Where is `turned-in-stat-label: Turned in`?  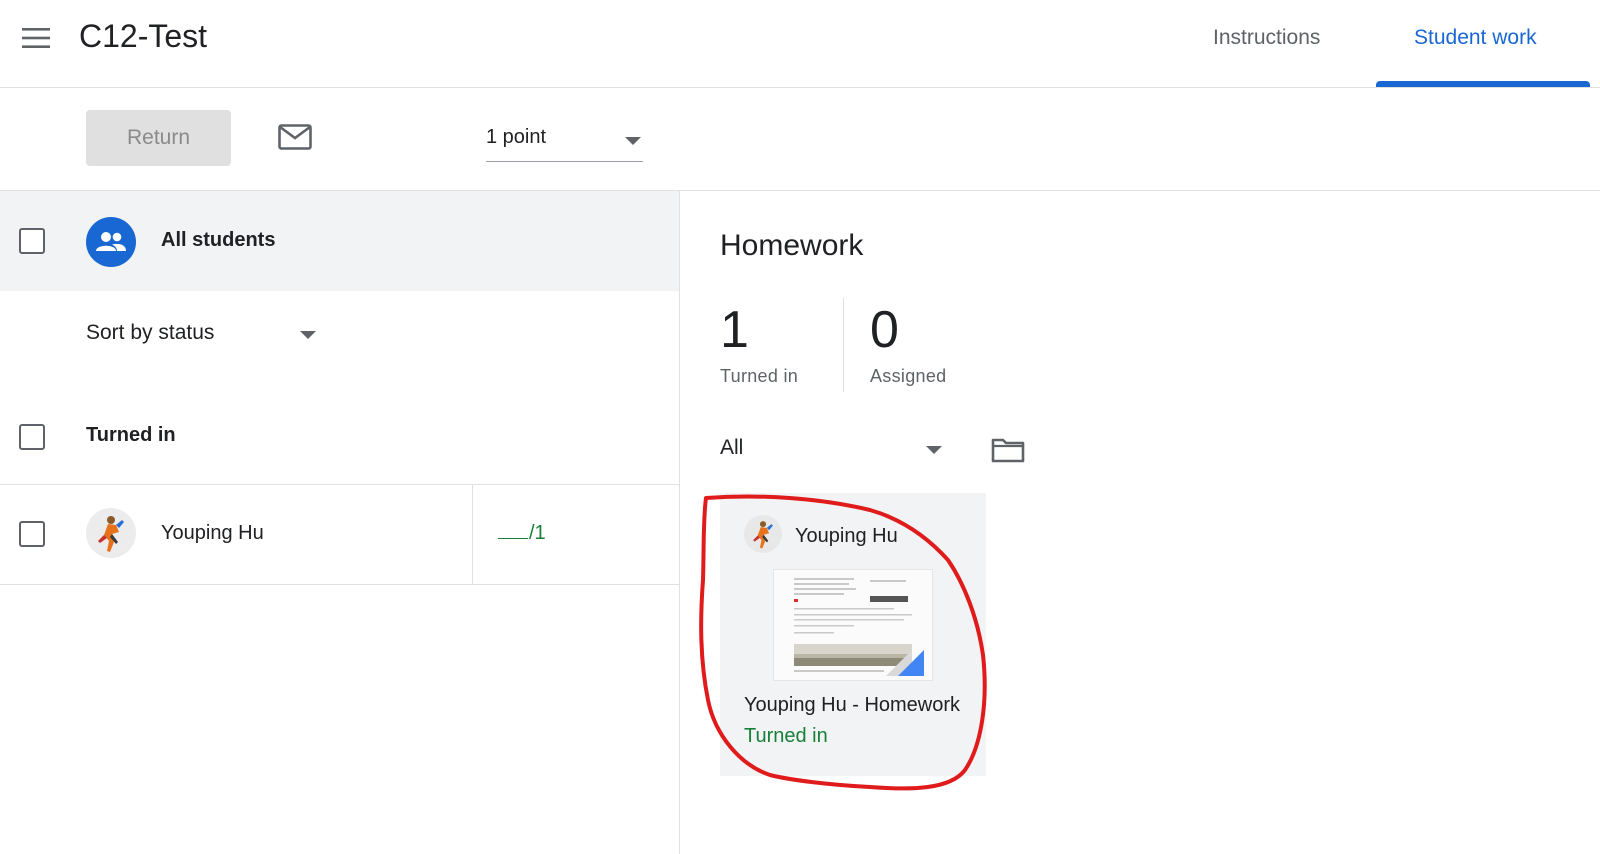
turned-in-stat-label: Turned in is located at coordinates (759, 376).